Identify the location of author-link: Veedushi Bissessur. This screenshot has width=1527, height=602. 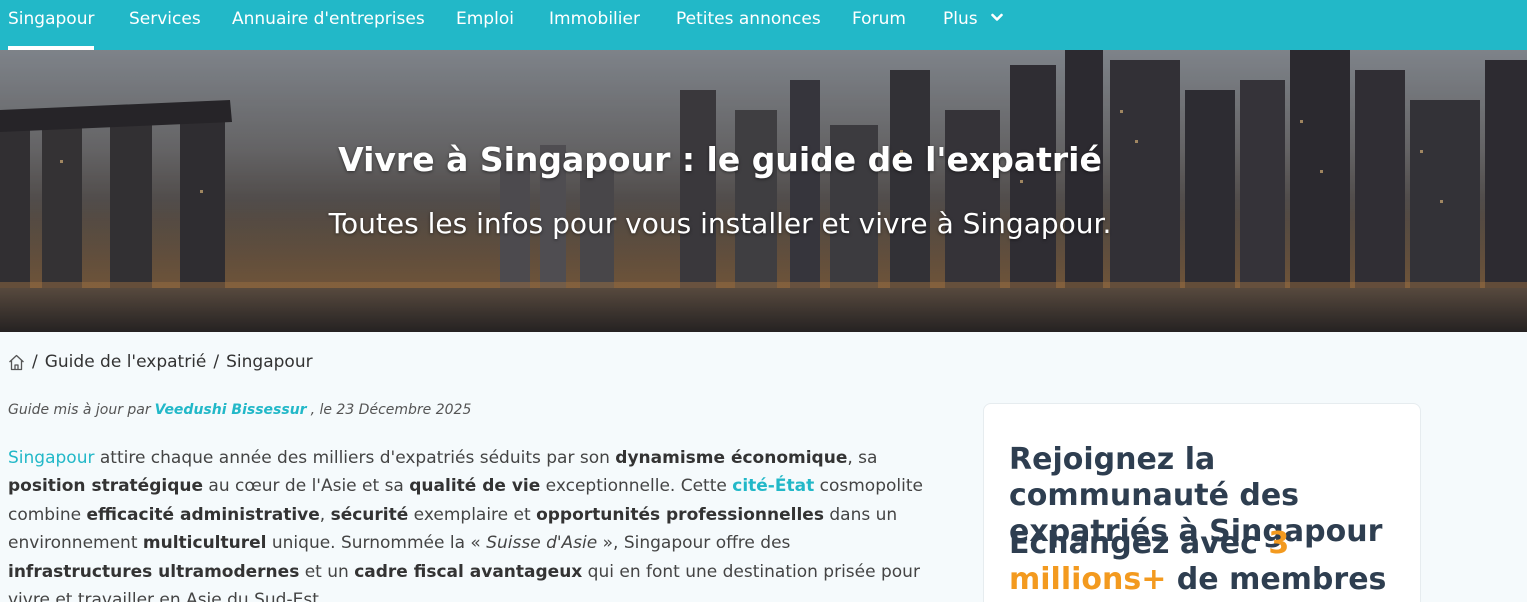
(231, 410).